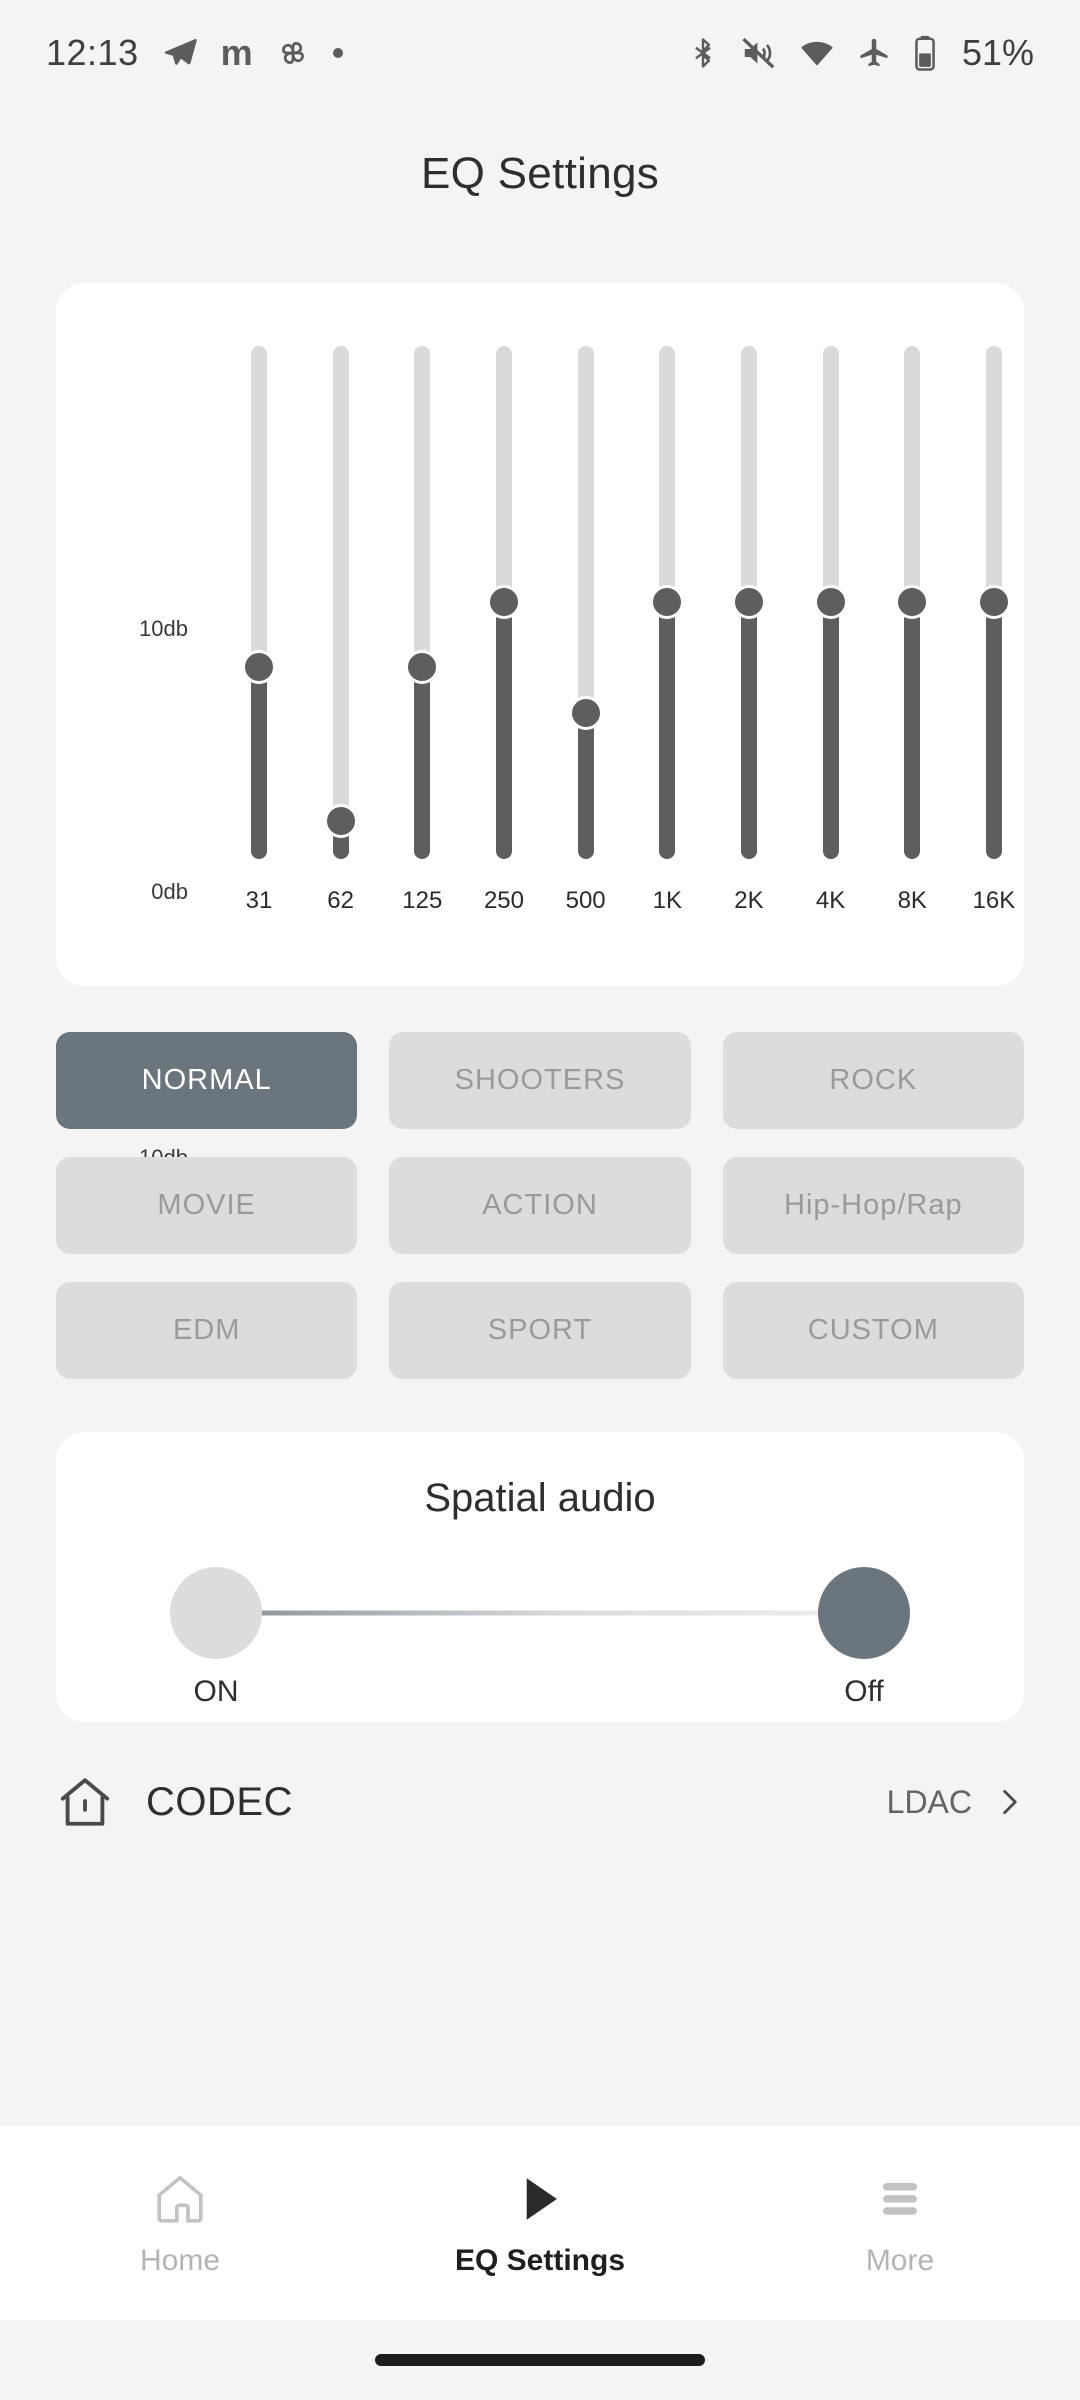 The height and width of the screenshot is (2400, 1080). Describe the element at coordinates (540, 52) in the screenshot. I see `status-bar: 12:13 m 51%` at that location.